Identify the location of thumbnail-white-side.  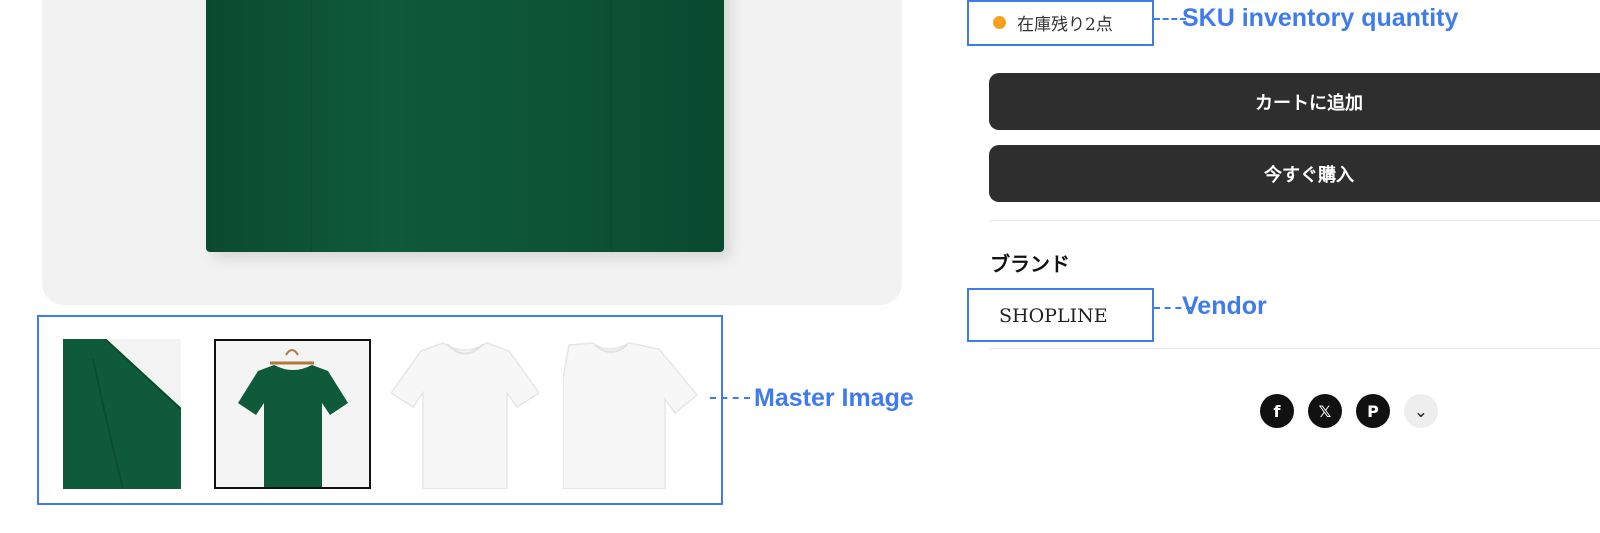
(630, 414).